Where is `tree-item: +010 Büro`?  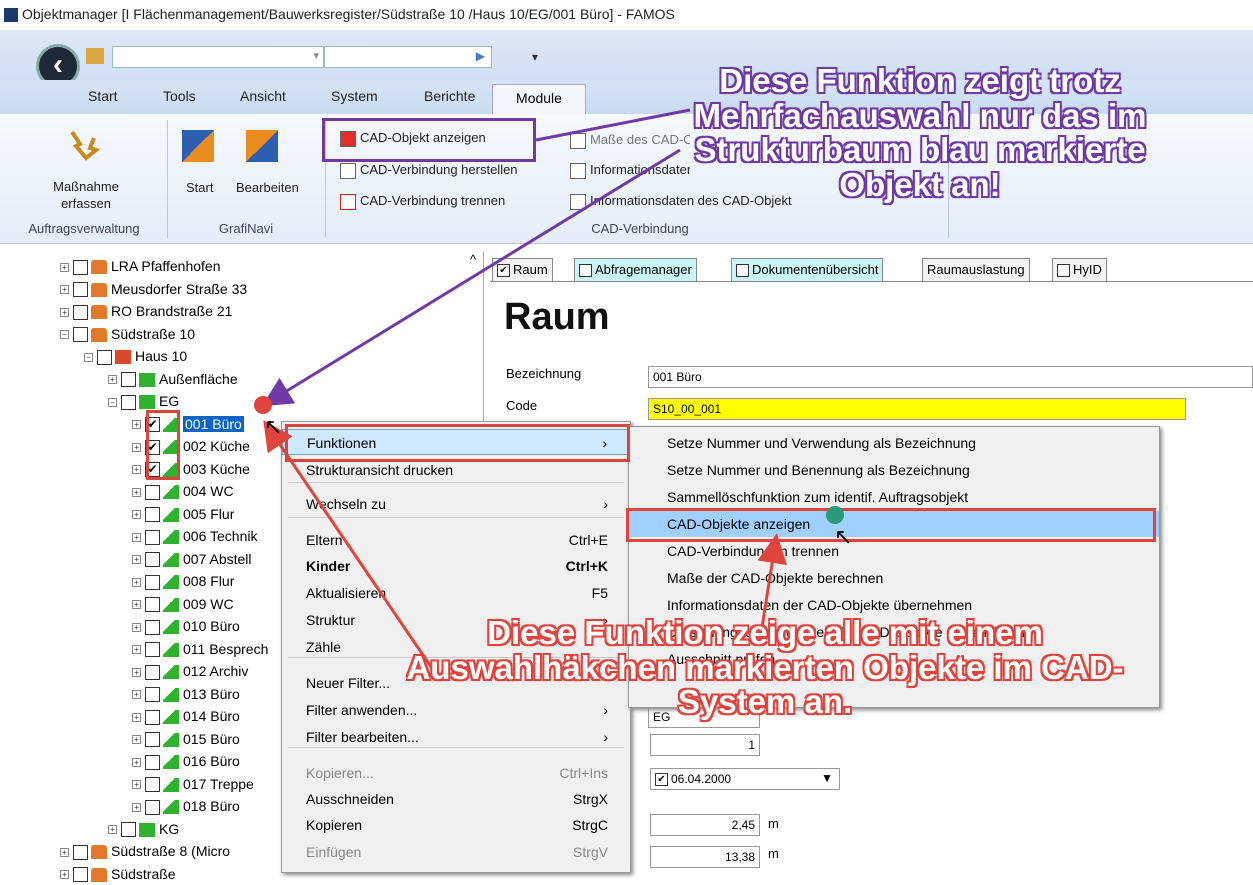
tree-item: +010 Büro is located at coordinates (186, 626).